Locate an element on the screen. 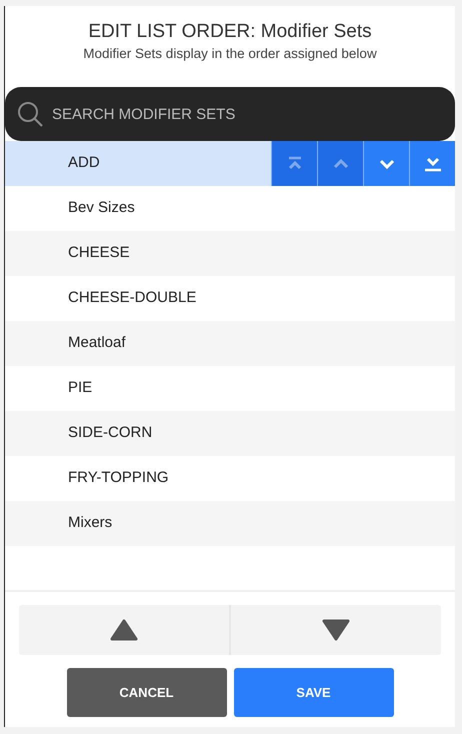 The height and width of the screenshot is (734, 462). list-item: Mixers is located at coordinates (230, 523).